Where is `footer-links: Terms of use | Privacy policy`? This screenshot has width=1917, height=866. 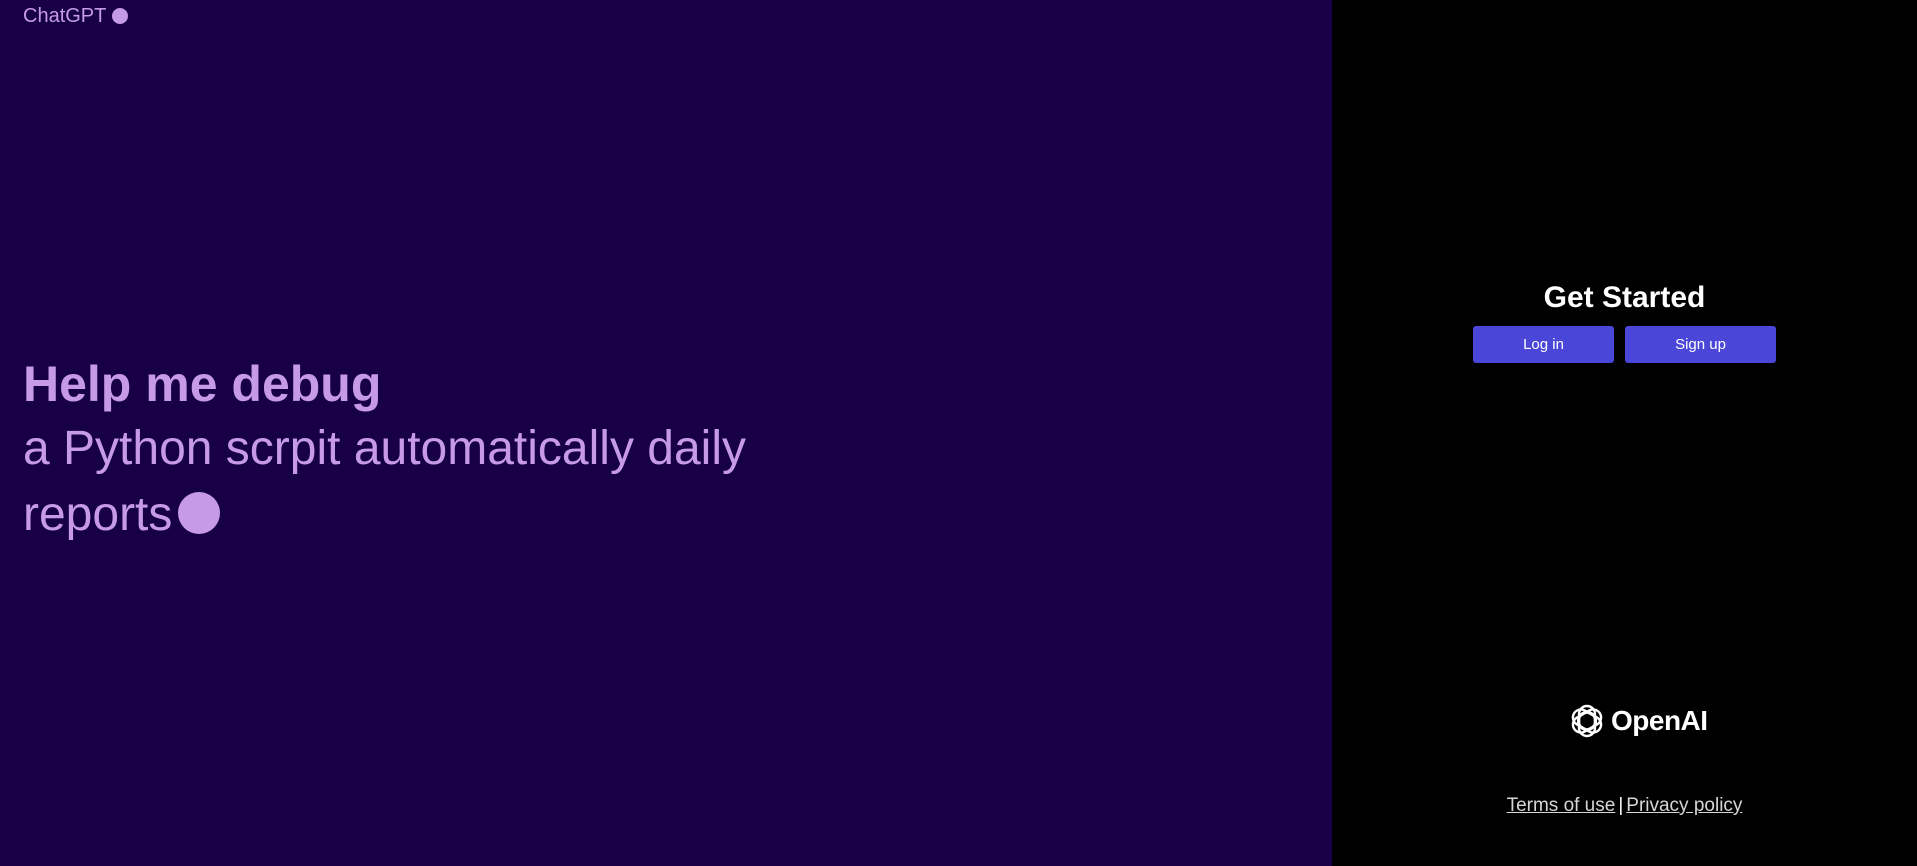 footer-links: Terms of use | Privacy policy is located at coordinates (1624, 806).